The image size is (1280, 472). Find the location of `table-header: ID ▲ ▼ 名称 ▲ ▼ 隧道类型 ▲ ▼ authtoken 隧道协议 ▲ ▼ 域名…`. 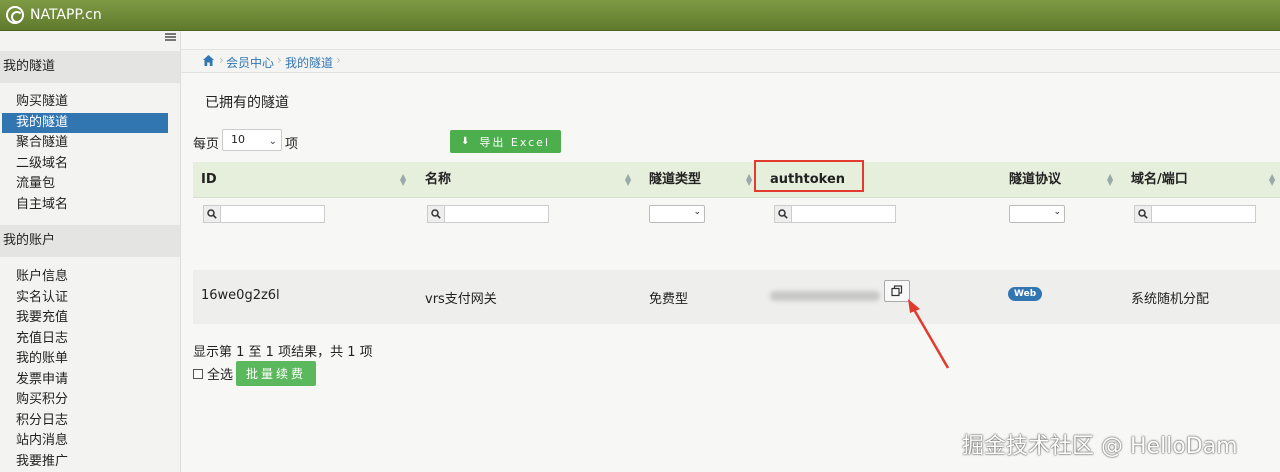

table-header: ID ▲ ▼ 名称 ▲ ▼ 隧道类型 ▲ ▼ authtoken 隧道协议 ▲ ▼ 域名… is located at coordinates (736, 180).